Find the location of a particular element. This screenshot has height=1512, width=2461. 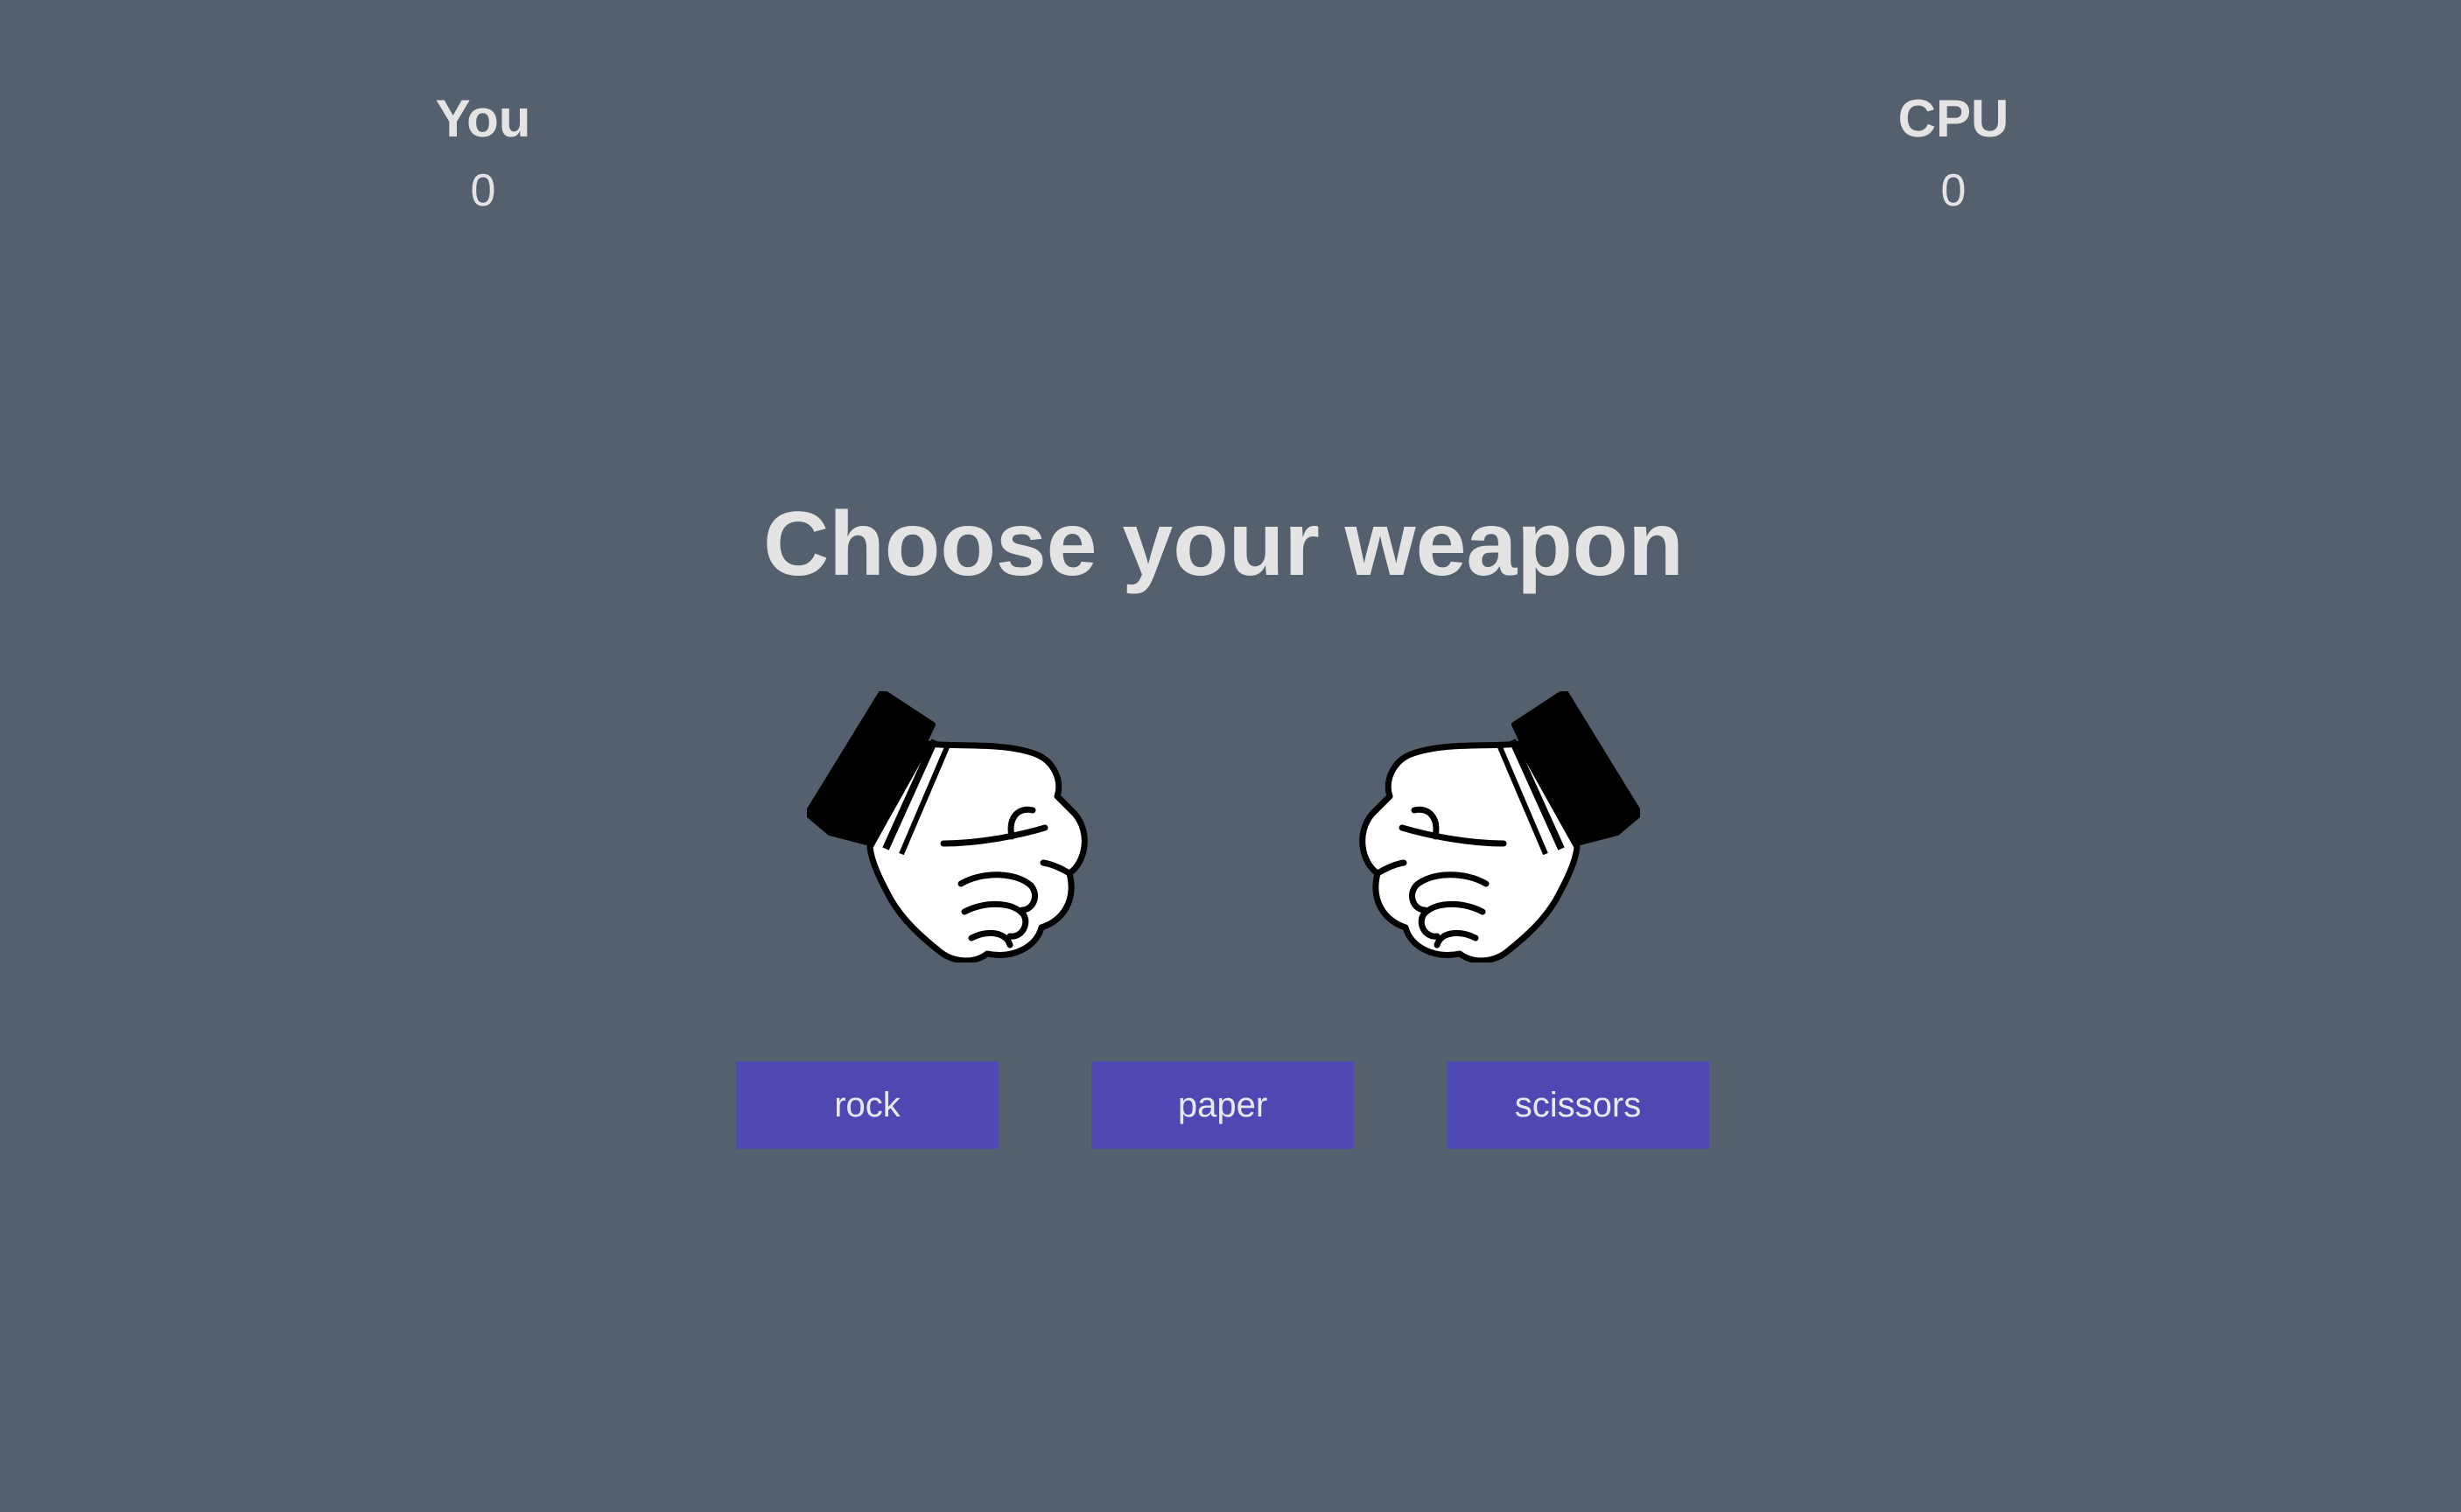

cpu-label: CPU is located at coordinates (1953, 118).